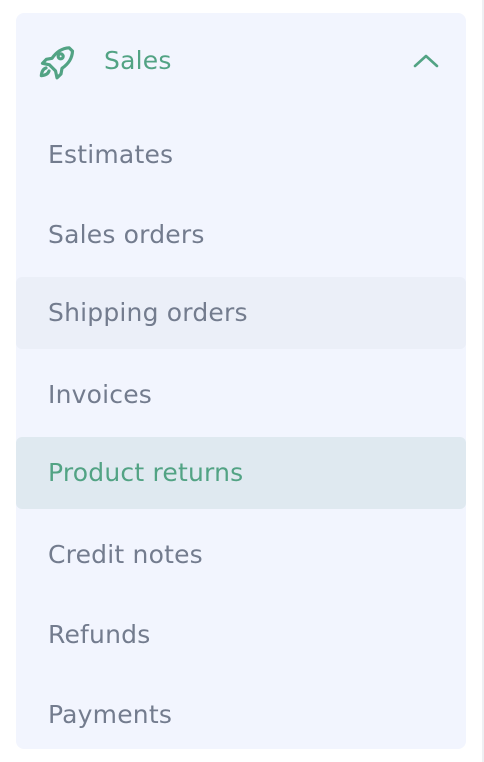 The image size is (484, 762). What do you see at coordinates (426, 61) in the screenshot?
I see `chevron-up-icon` at bounding box center [426, 61].